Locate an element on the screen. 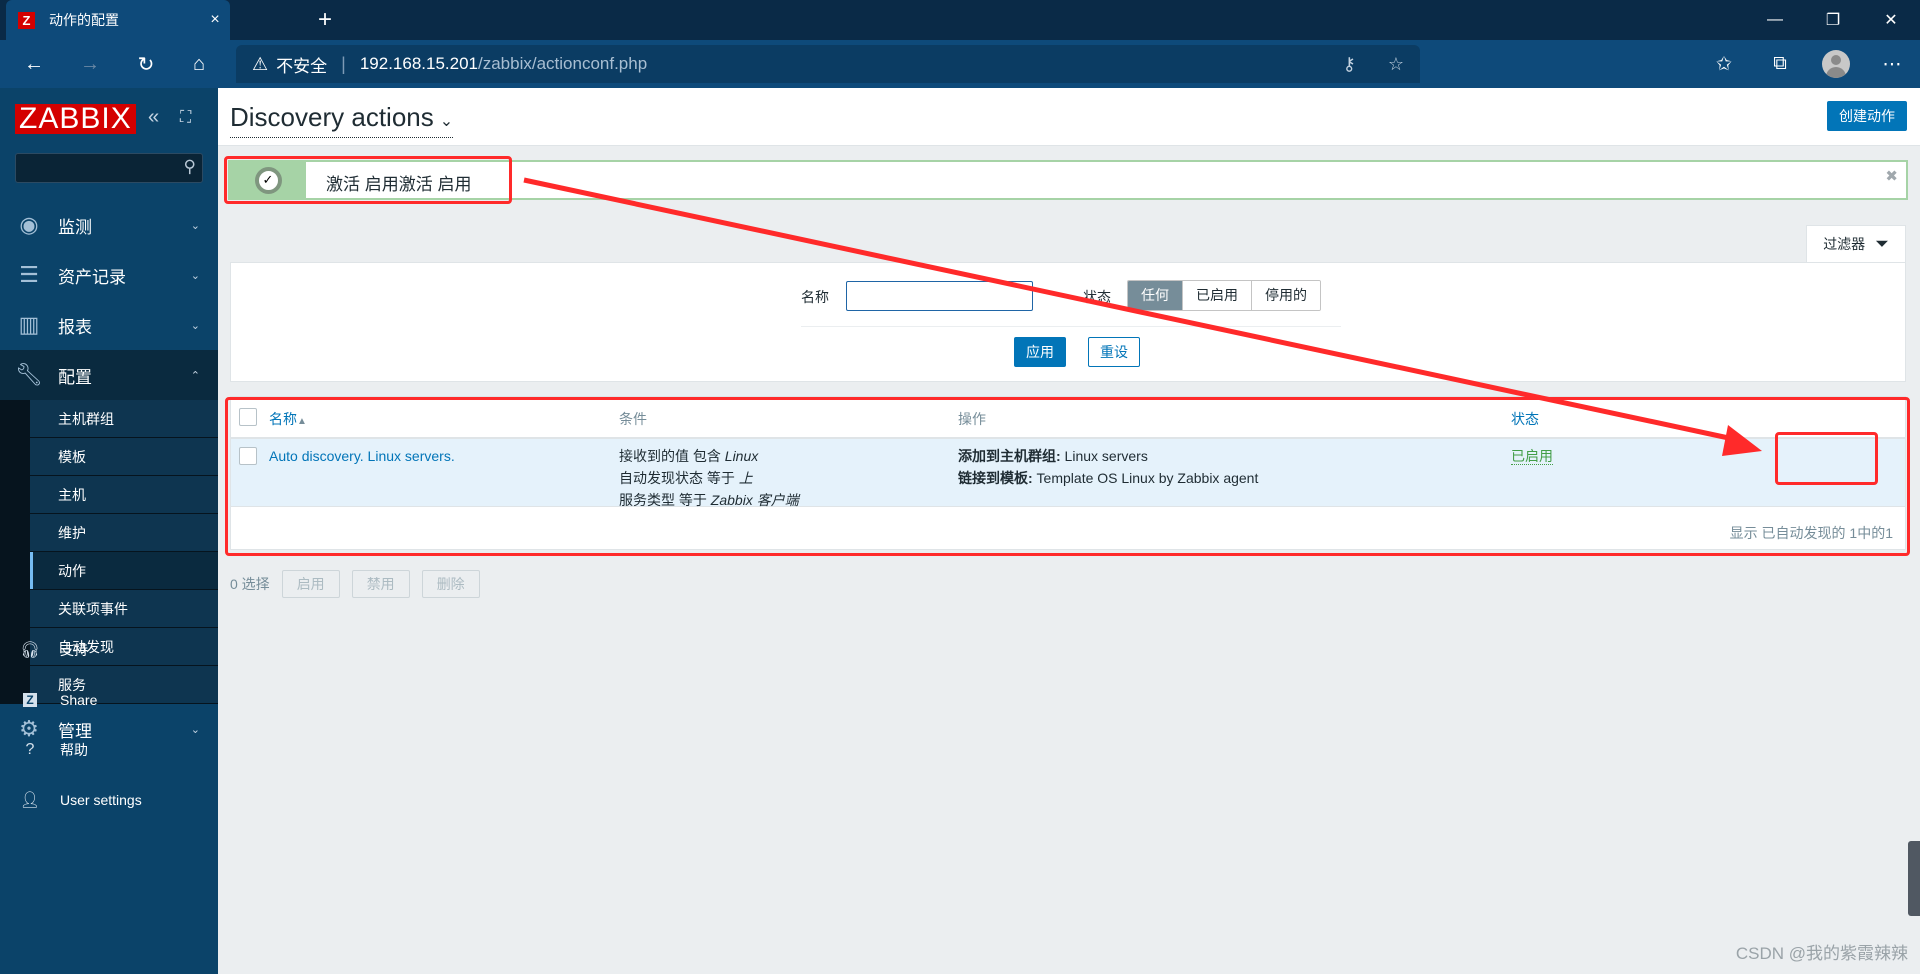  volume-indicator is located at coordinates (1914, 878).